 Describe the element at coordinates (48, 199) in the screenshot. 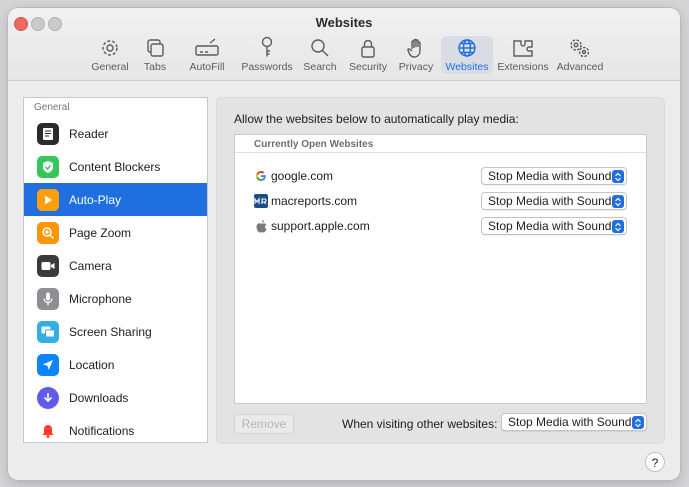

I see `play-icon` at that location.